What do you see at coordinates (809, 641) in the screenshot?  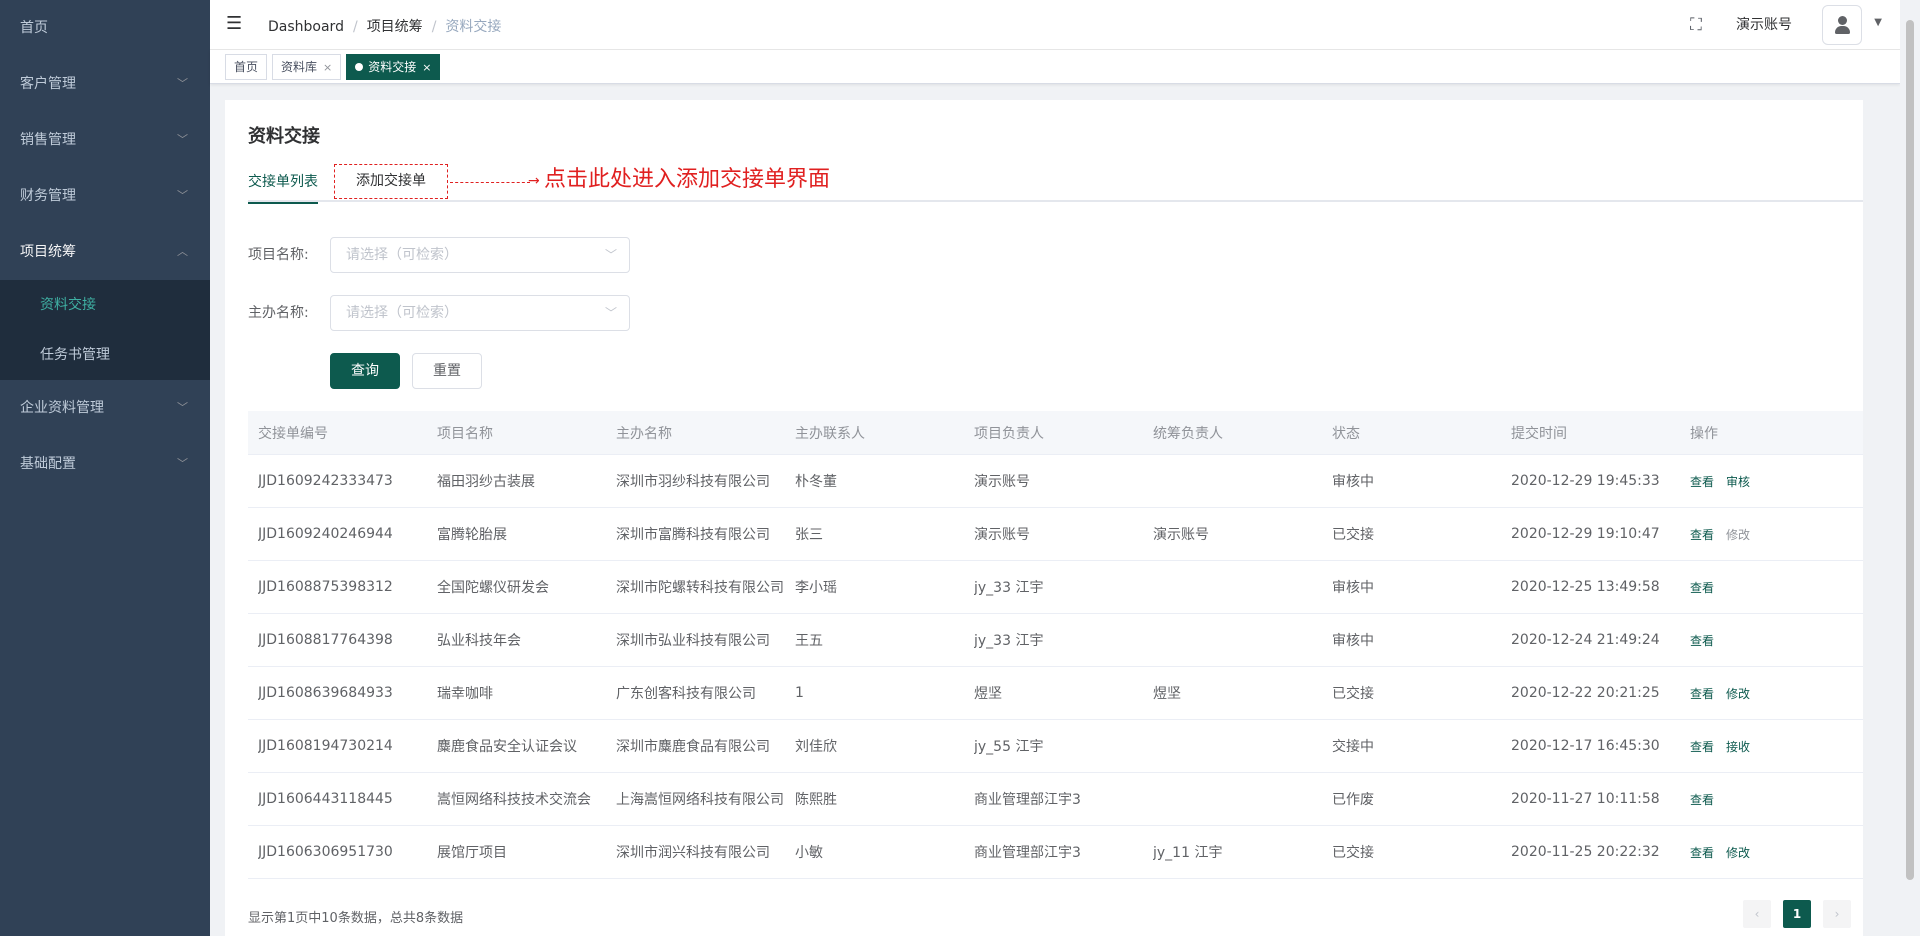 I see `table-cell-contact: 王五` at bounding box center [809, 641].